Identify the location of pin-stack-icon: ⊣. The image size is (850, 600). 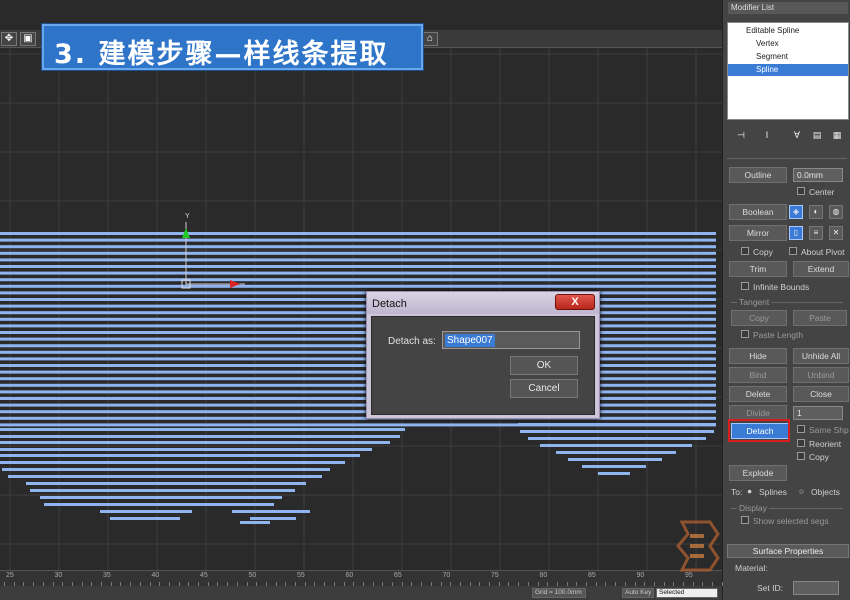
(741, 136).